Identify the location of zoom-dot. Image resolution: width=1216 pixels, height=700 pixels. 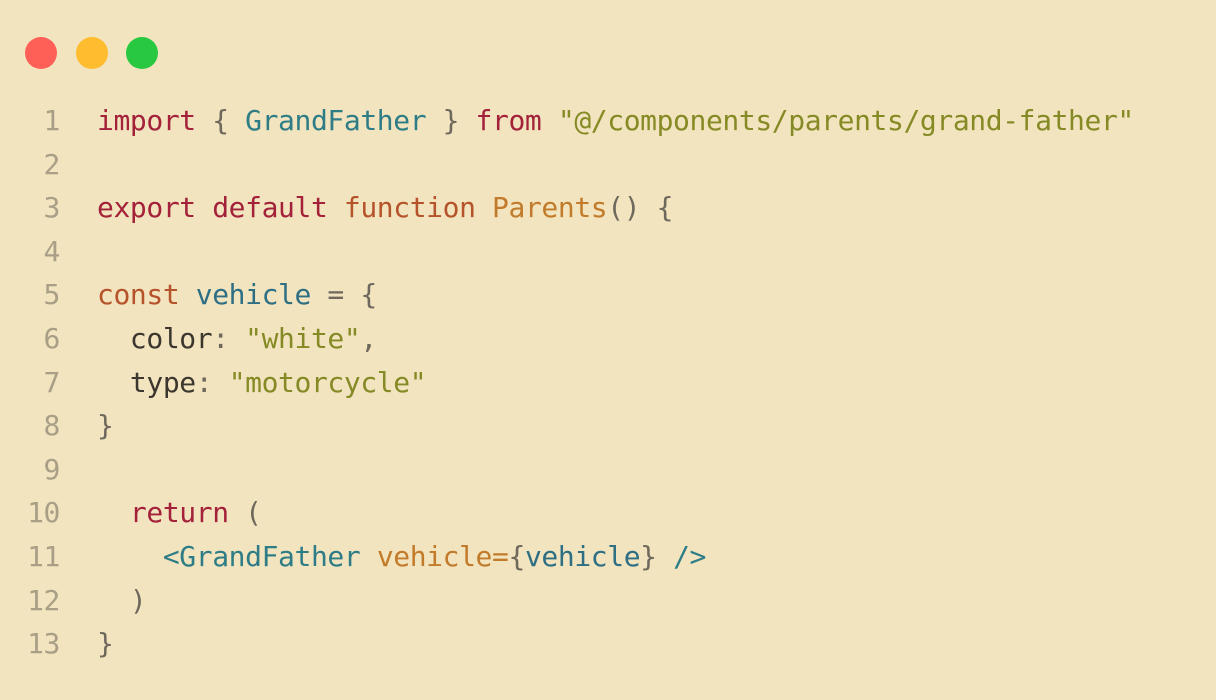
(142, 53).